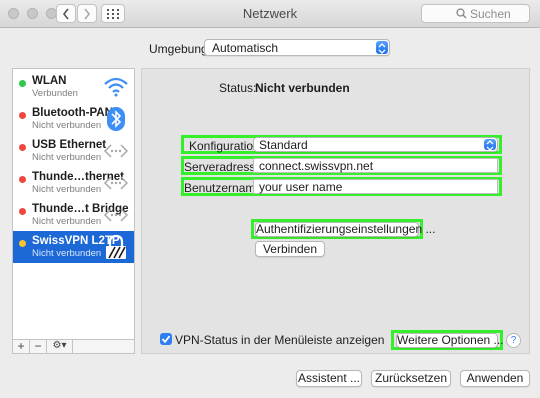 Image resolution: width=540 pixels, height=398 pixels. Describe the element at coordinates (73, 247) in the screenshot. I see `service-item-swissvpn-l2tp: SwissVPN L2TP Nicht verbunden` at that location.